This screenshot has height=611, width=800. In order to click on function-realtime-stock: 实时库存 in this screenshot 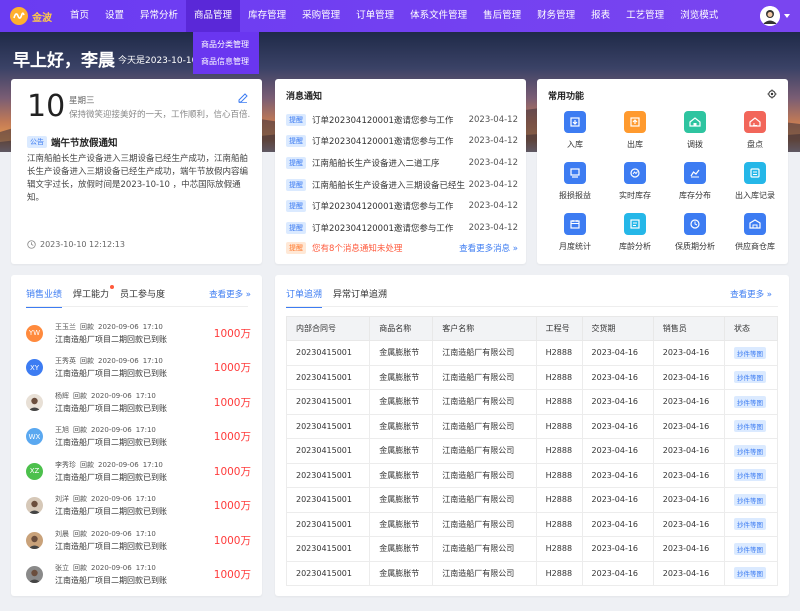, I will do `click(635, 181)`.